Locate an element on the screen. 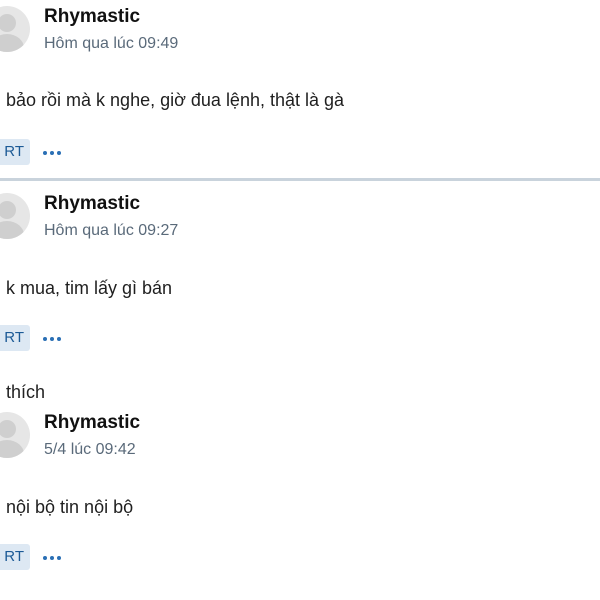 The image size is (600, 600). post-content: nội bộ tin nội bộ is located at coordinates (70, 507).